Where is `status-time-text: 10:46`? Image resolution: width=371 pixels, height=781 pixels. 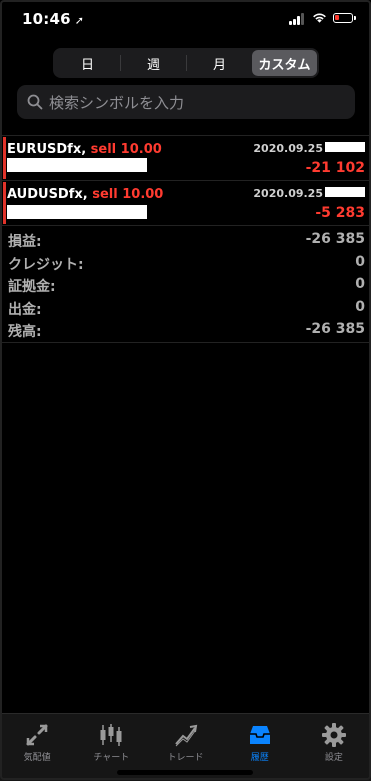
status-time-text: 10:46 is located at coordinates (46, 19).